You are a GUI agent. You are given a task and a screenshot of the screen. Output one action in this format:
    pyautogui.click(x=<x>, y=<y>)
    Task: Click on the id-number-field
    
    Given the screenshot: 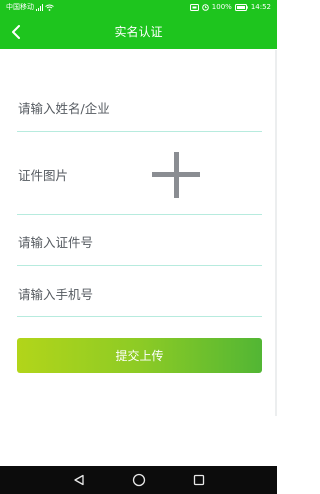 What is the action you would take?
    pyautogui.click(x=139, y=243)
    